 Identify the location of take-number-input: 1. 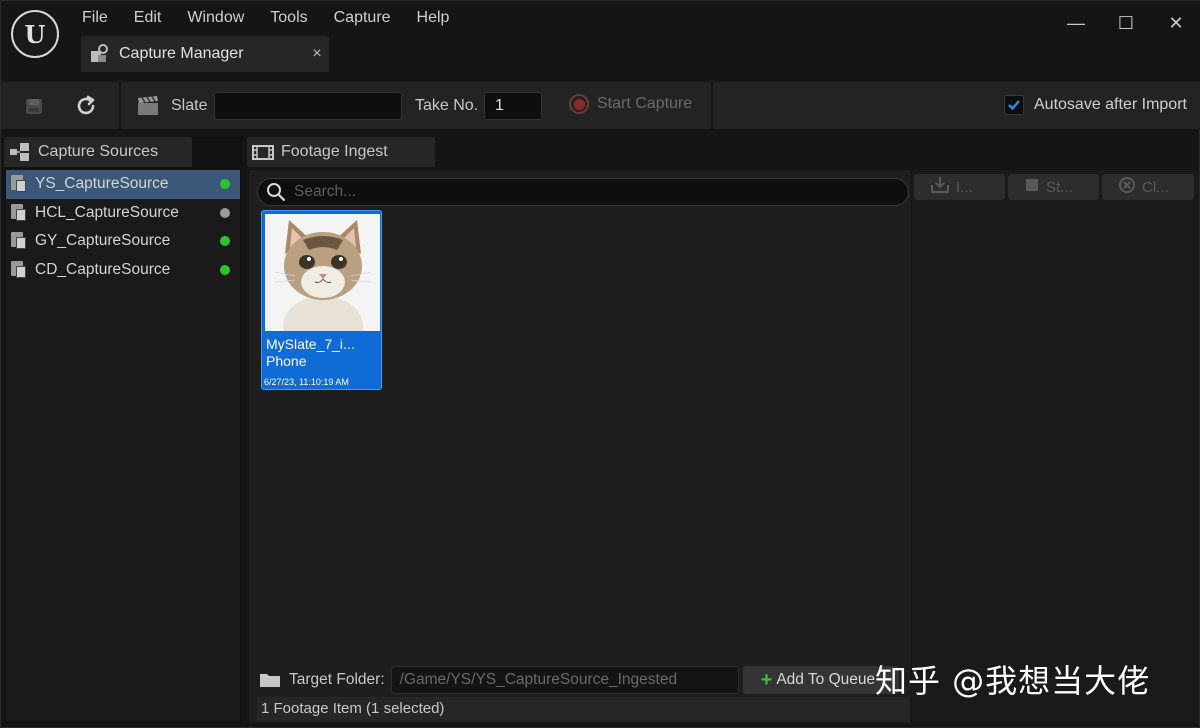
(513, 106).